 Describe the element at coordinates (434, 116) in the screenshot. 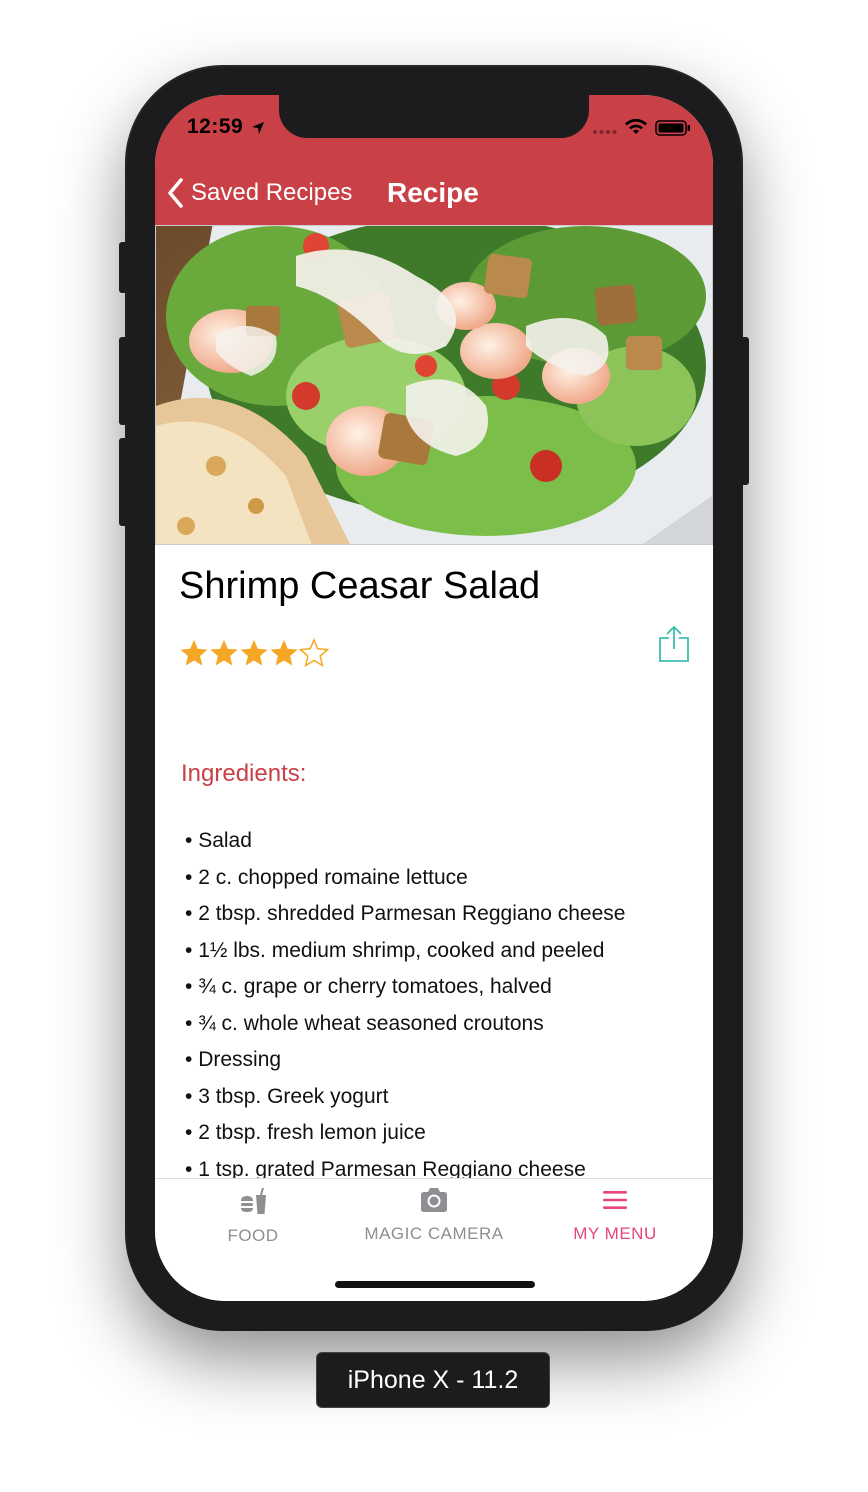

I see `device-notch` at that location.